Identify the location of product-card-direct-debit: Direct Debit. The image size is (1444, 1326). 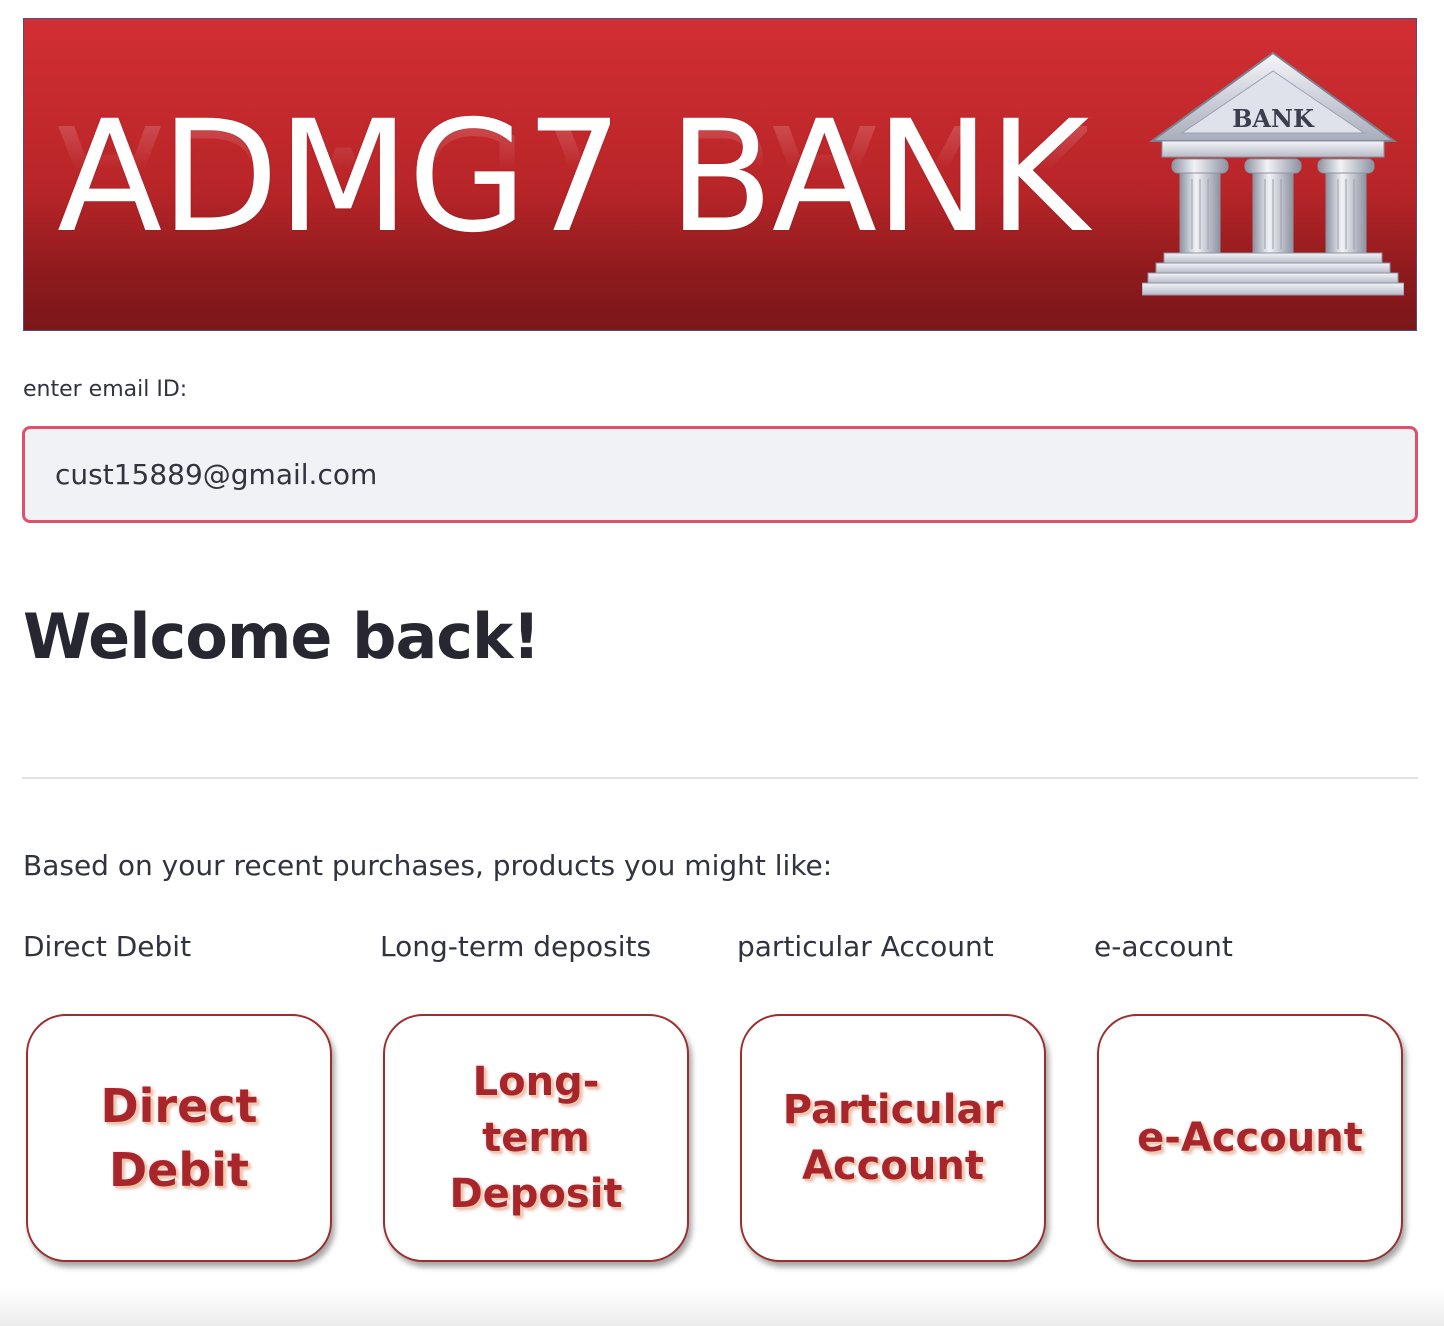
(179, 1138).